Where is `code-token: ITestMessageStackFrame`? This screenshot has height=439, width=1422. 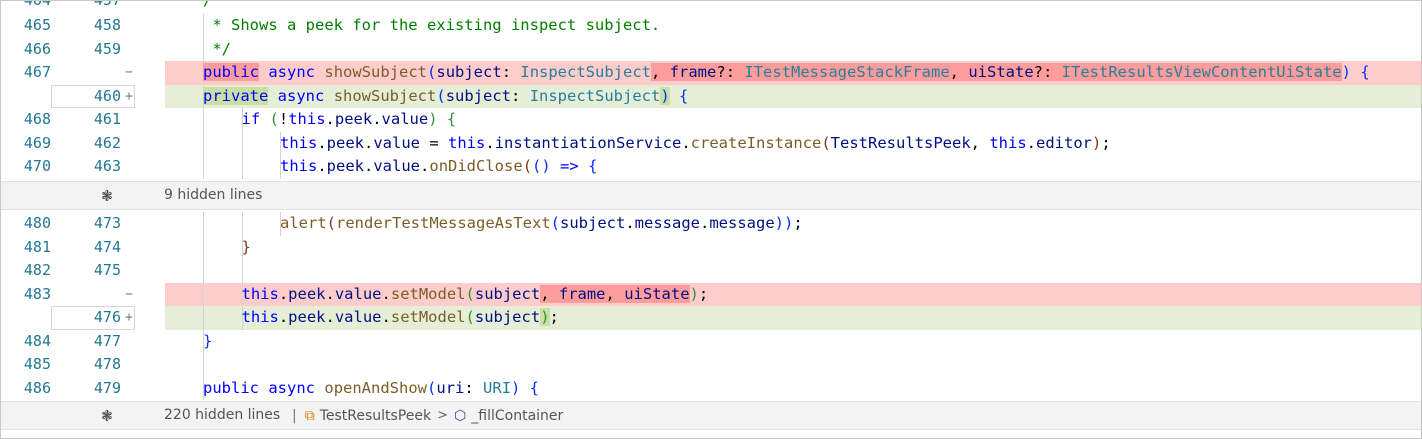
code-token: ITestMessageStackFrame is located at coordinates (847, 72).